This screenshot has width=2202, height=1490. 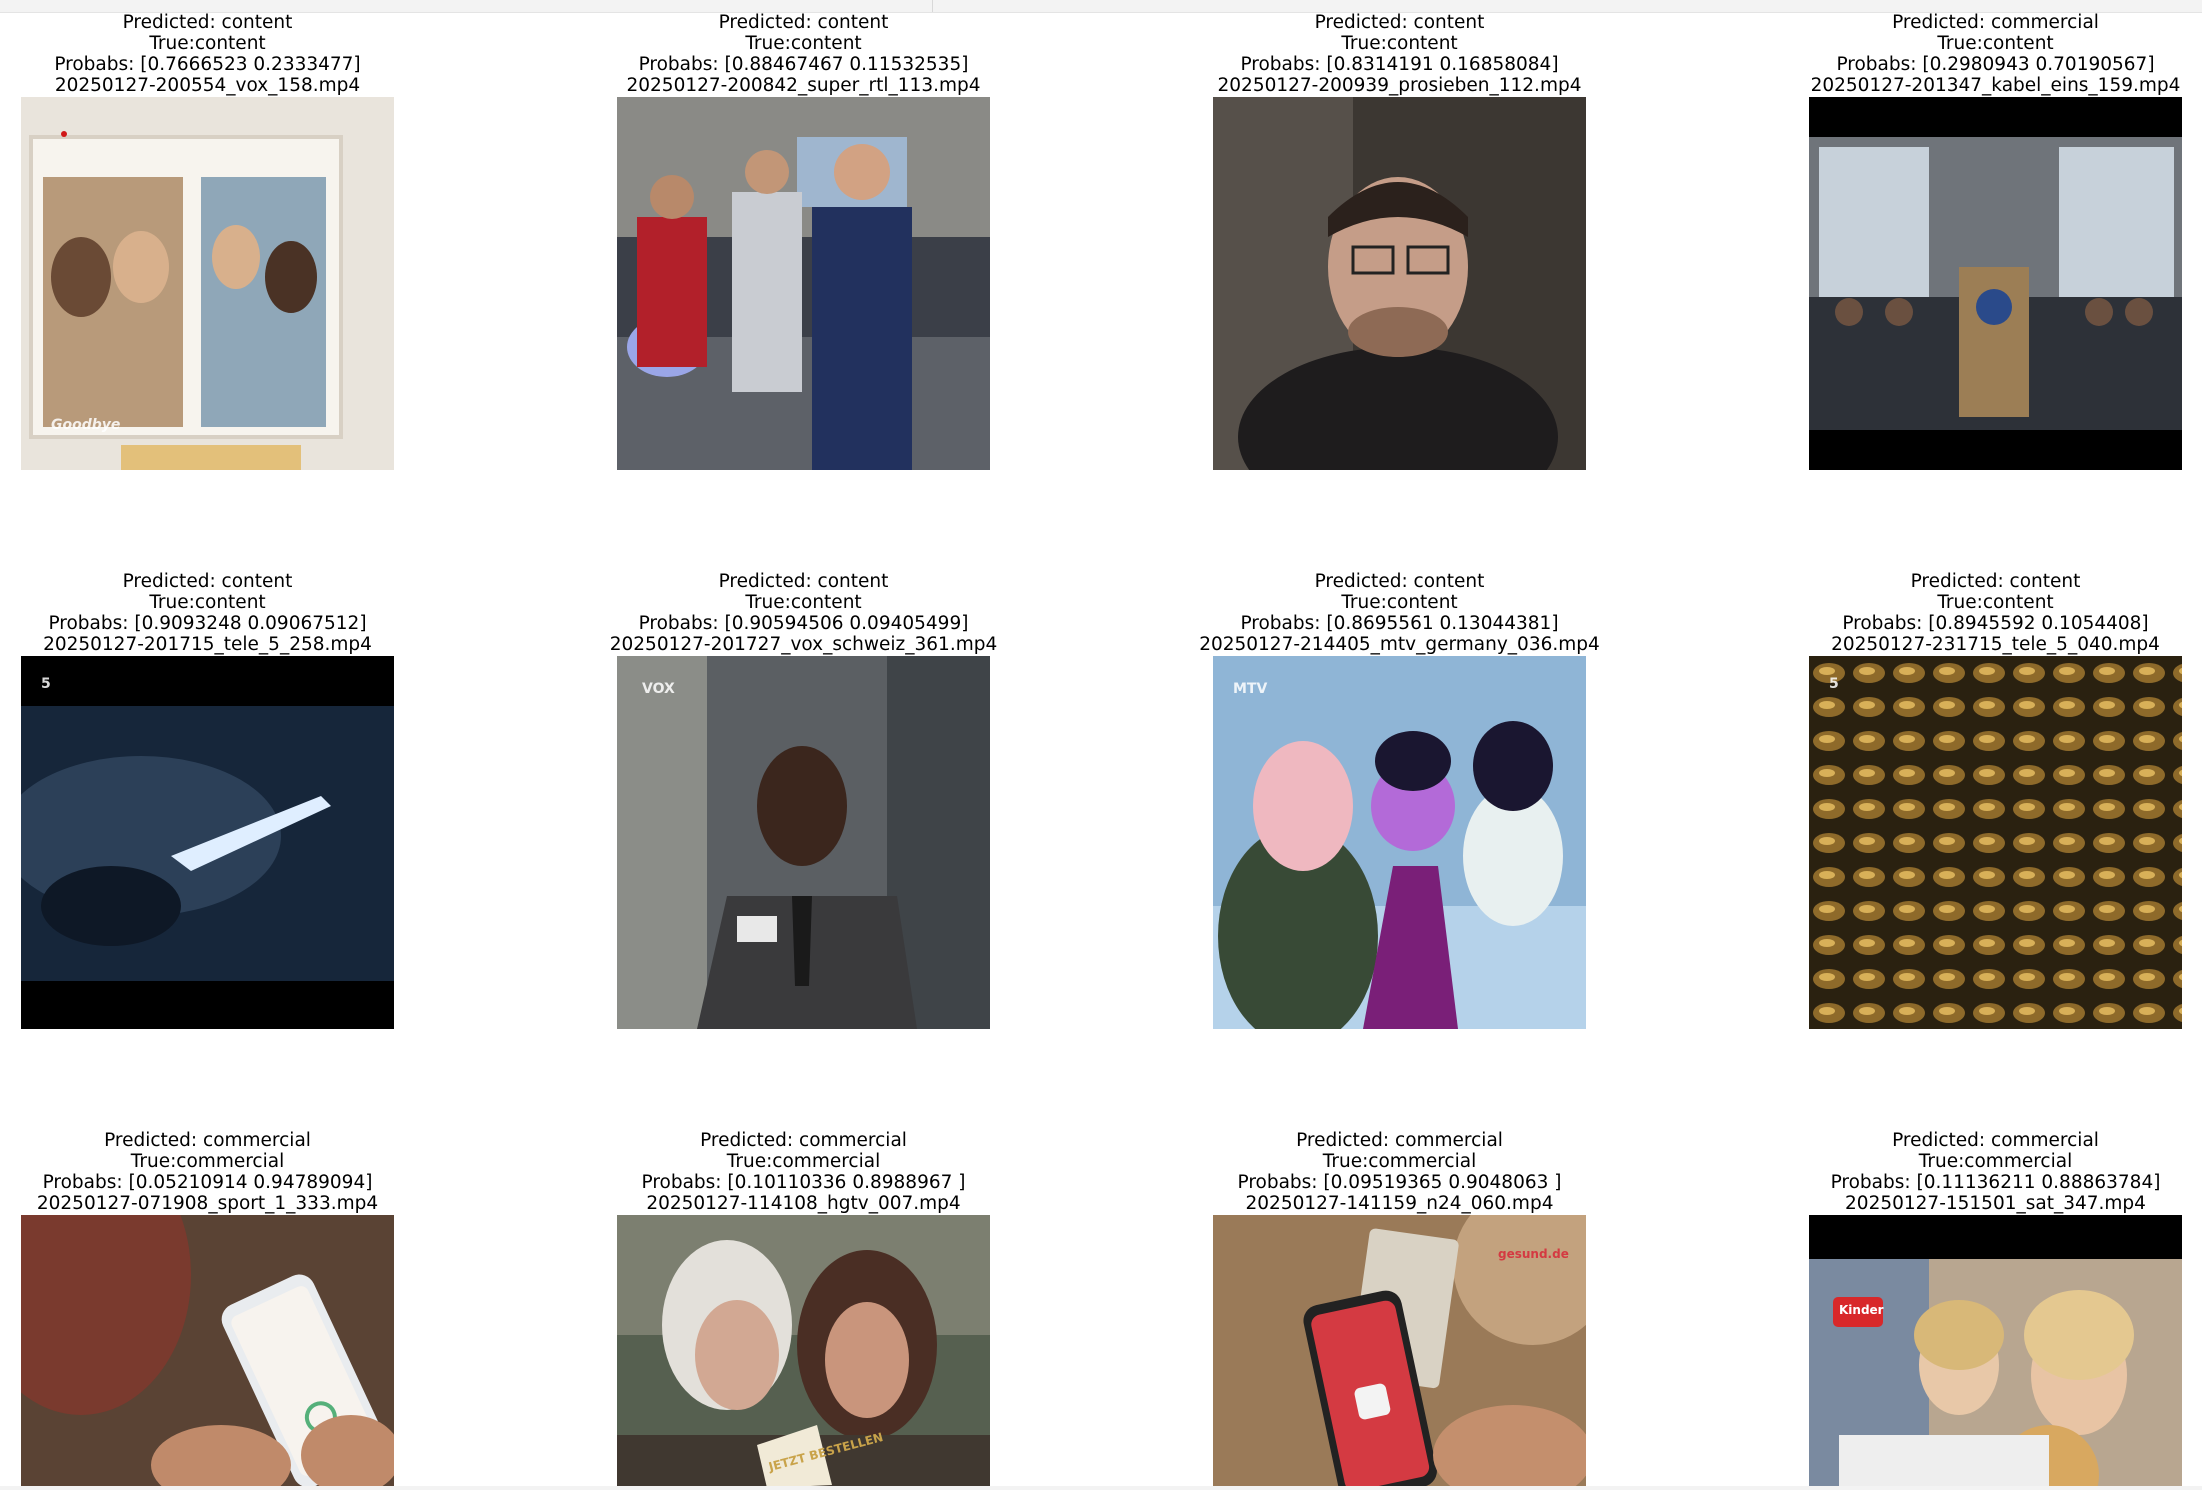 I want to click on mtv-logo-watermark: MTV, so click(x=1250, y=689).